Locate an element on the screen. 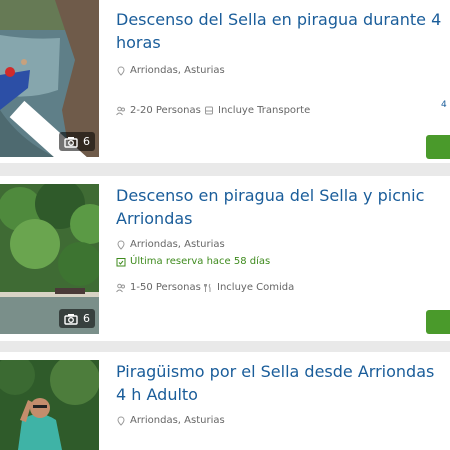  right-value: 4 is located at coordinates (444, 105).